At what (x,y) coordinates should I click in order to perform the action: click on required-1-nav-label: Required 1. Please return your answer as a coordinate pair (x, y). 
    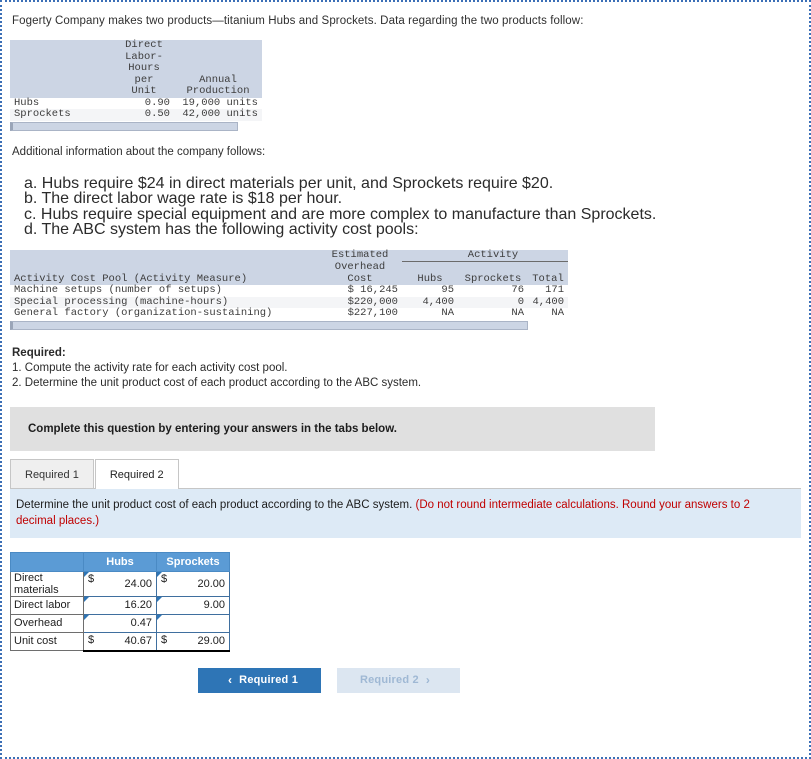
    Looking at the image, I should click on (269, 680).